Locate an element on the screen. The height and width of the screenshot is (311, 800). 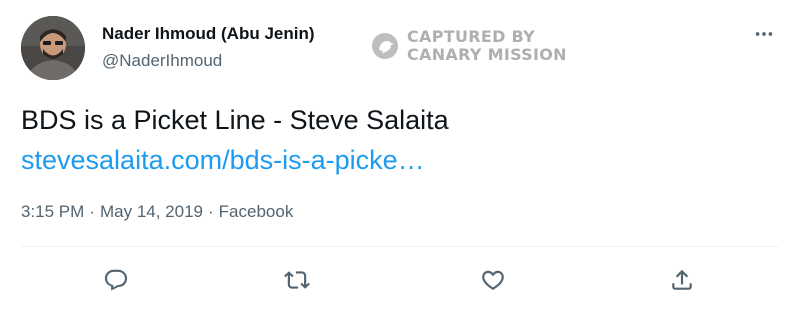
reply-button is located at coordinates (116, 280).